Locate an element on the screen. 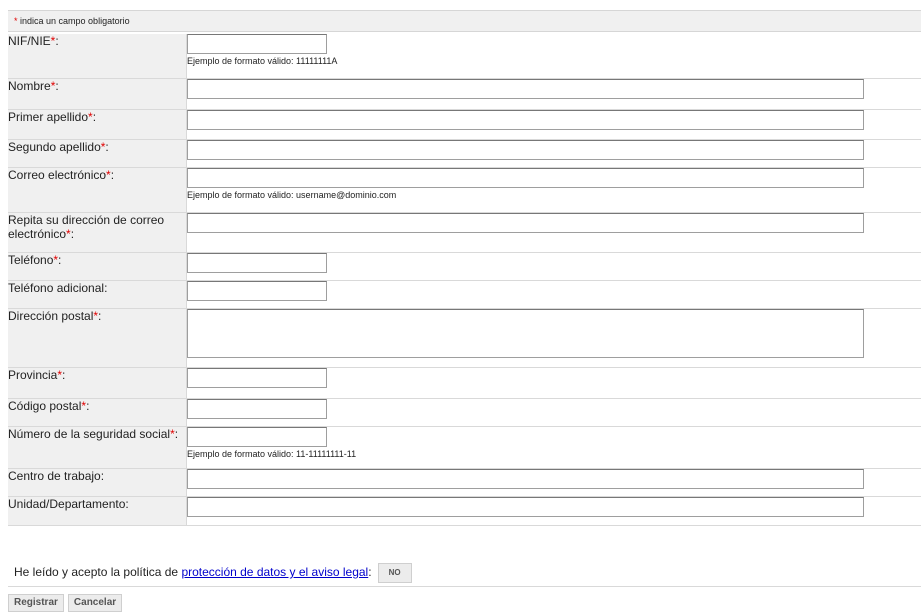  unidad-input is located at coordinates (525, 506).